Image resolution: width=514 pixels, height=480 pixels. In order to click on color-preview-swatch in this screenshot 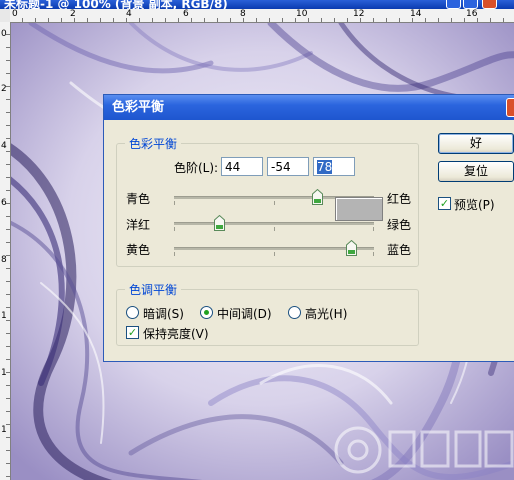, I will do `click(359, 209)`.